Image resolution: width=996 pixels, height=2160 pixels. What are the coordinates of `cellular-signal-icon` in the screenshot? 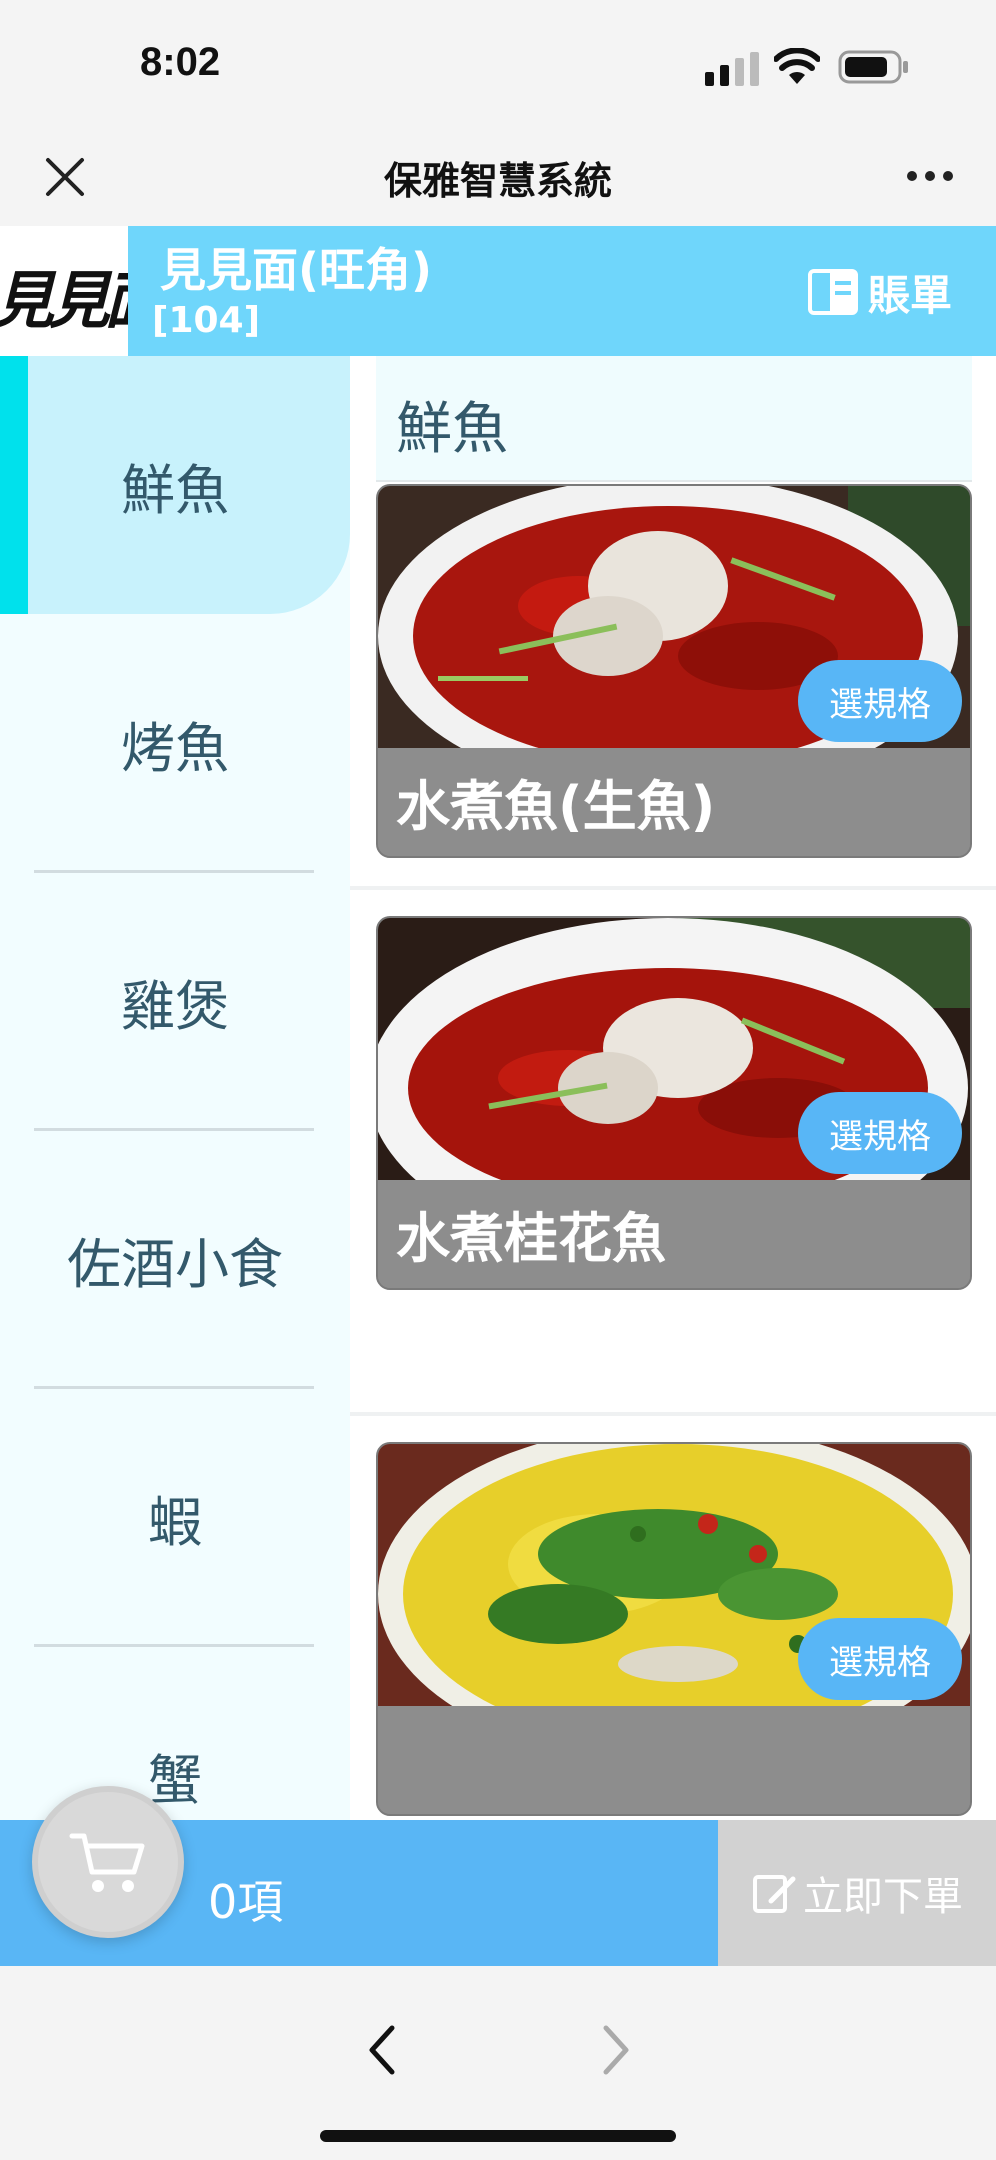 It's located at (732, 69).